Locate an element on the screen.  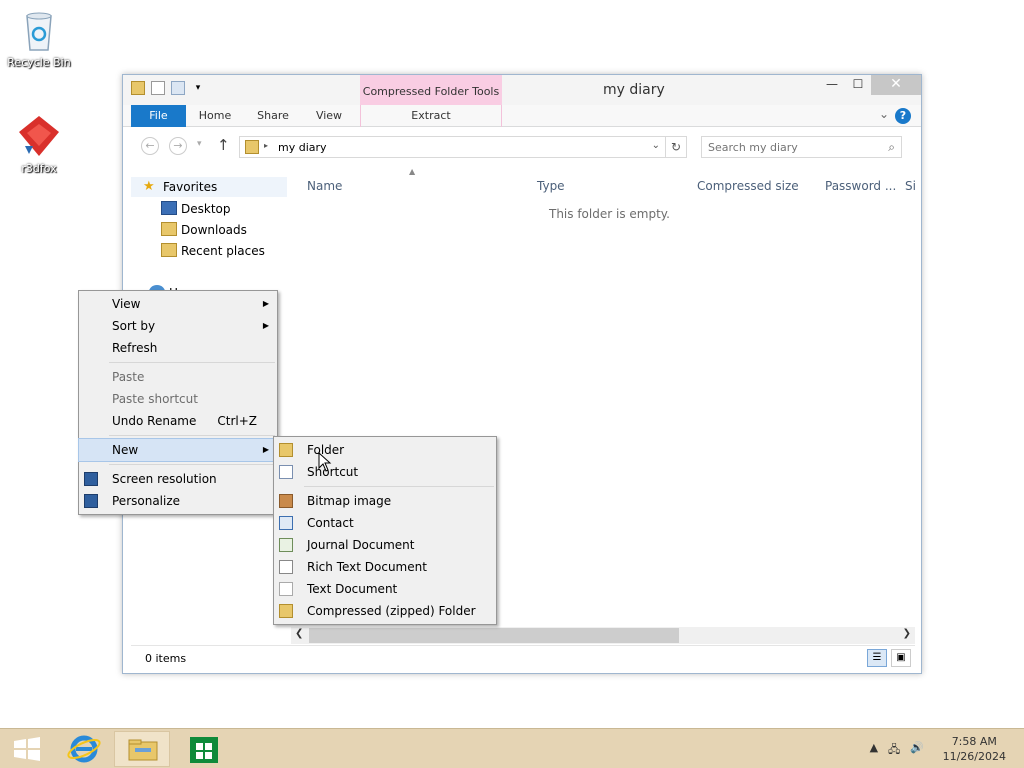
new-item-folder: Folder is located at coordinates (385, 450).